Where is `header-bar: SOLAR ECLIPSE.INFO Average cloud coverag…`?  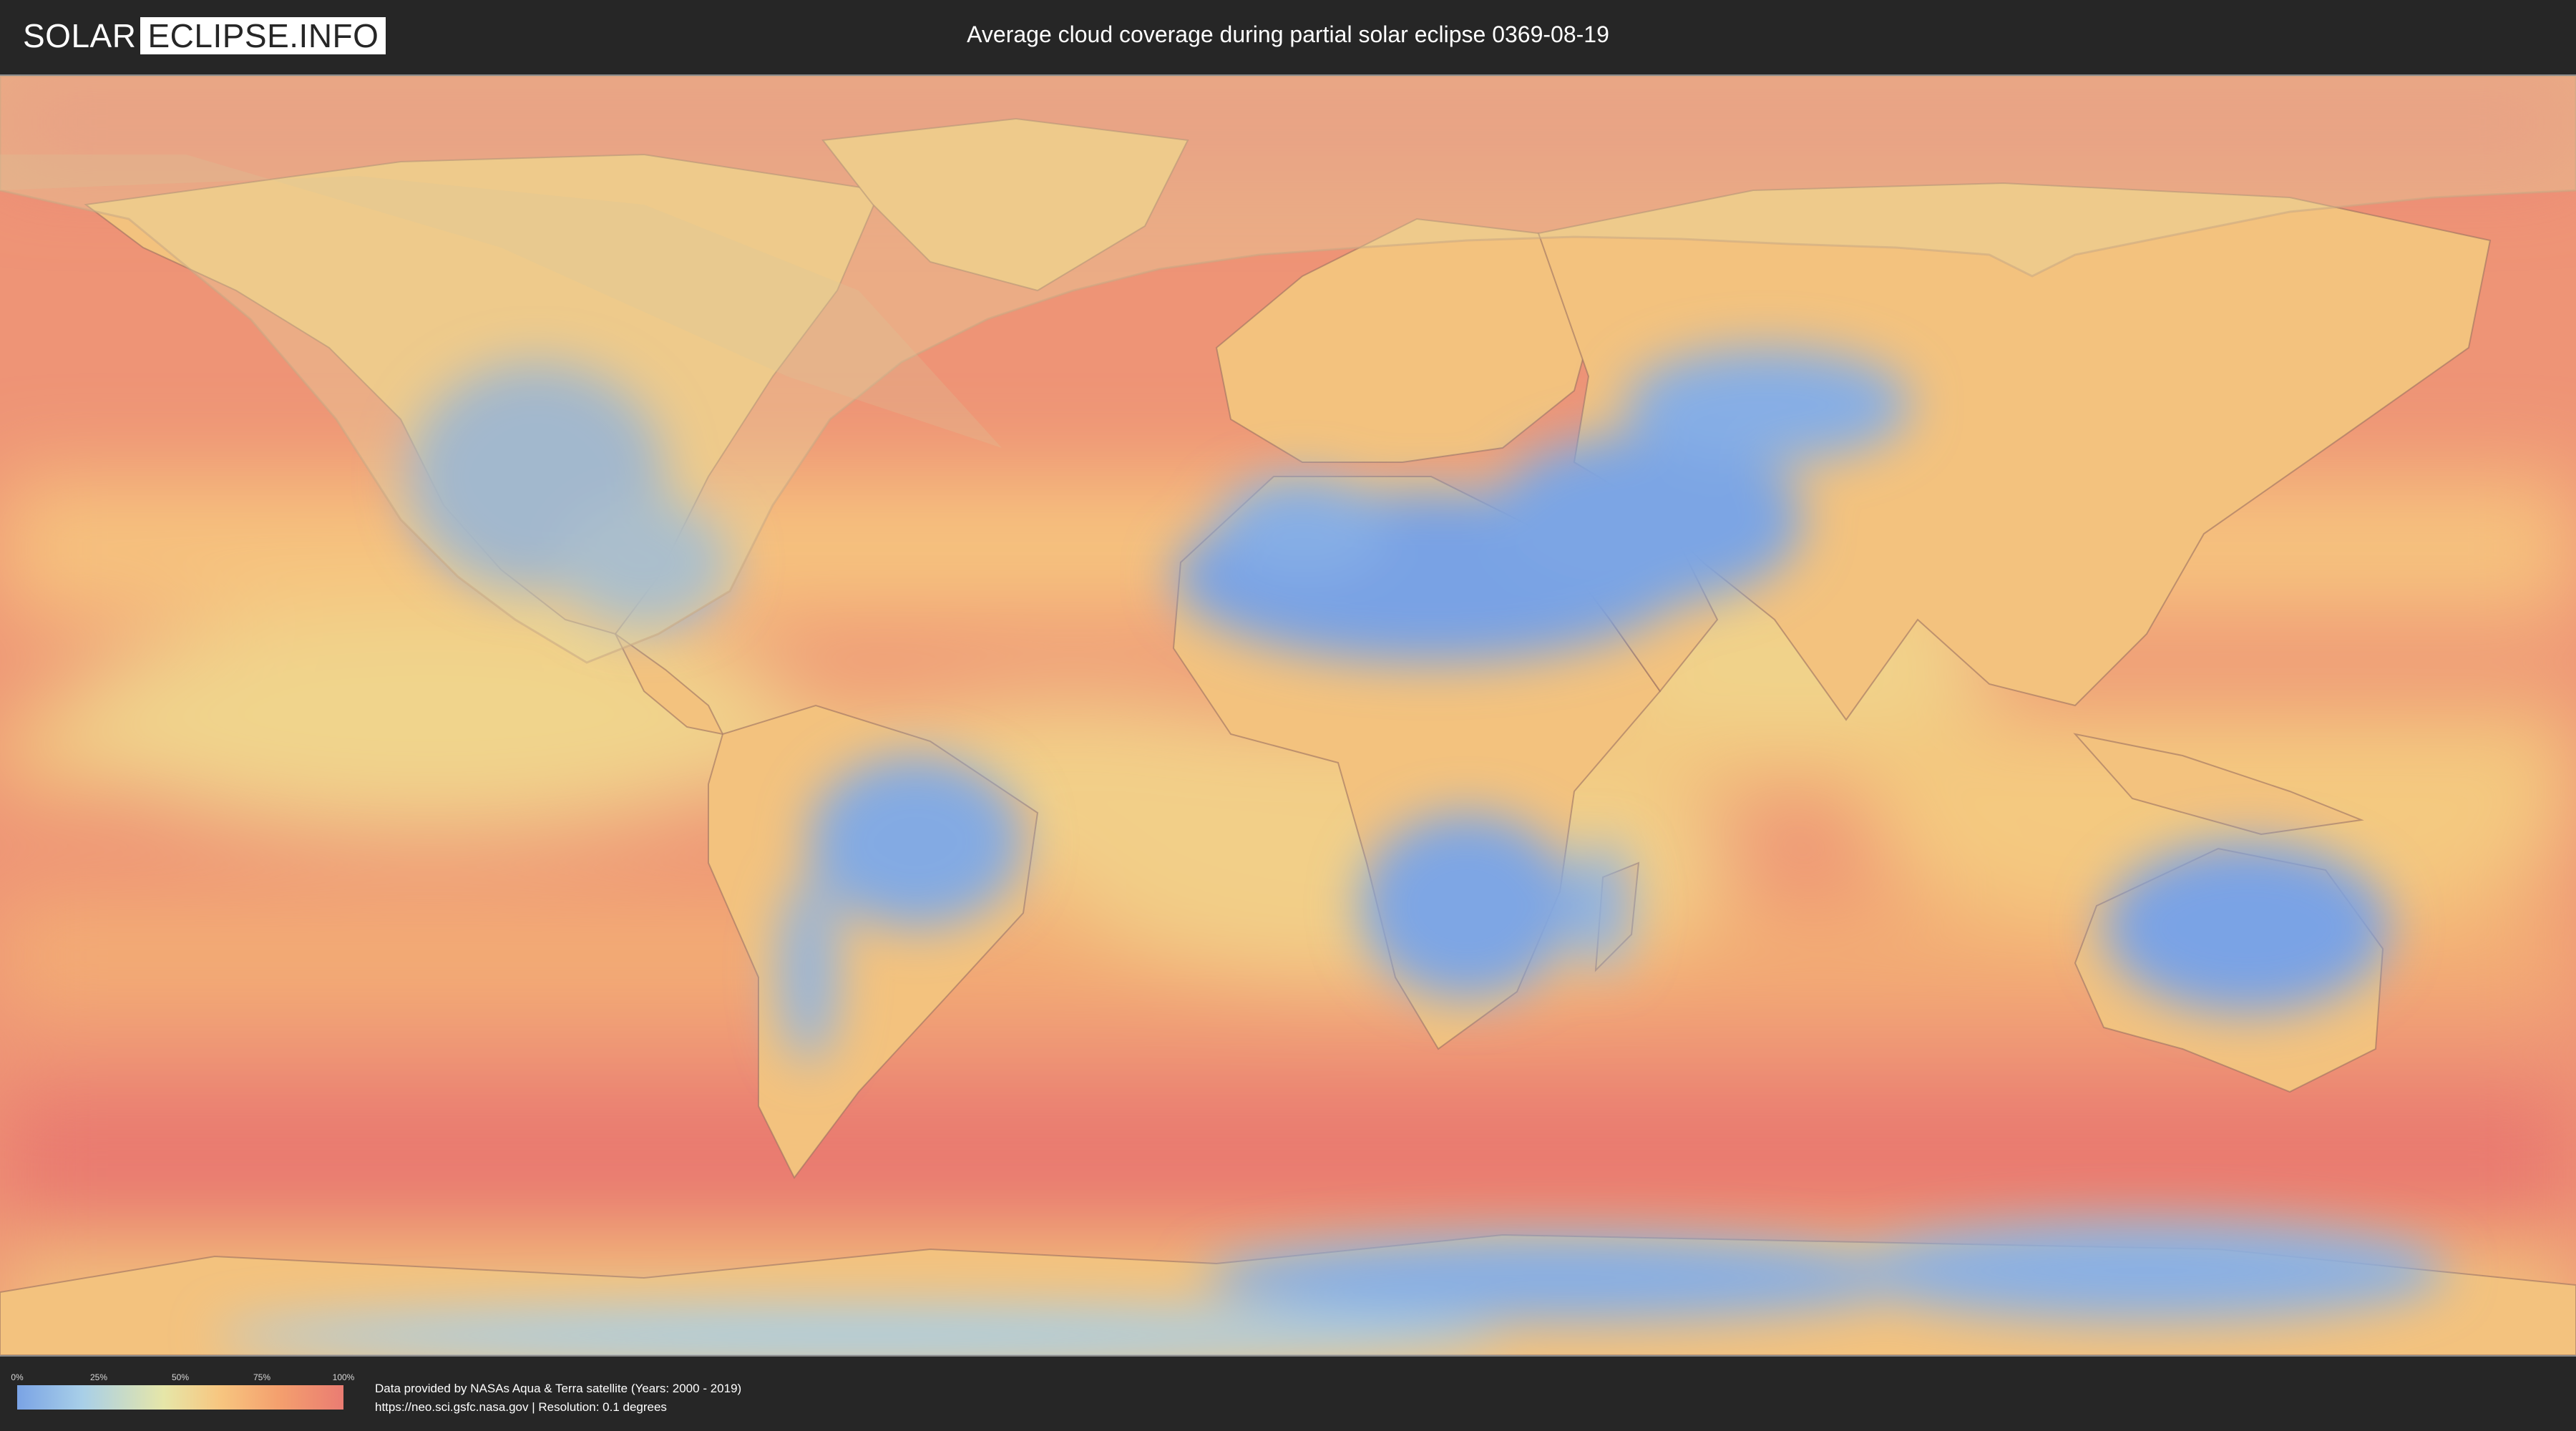 header-bar: SOLAR ECLIPSE.INFO Average cloud coverag… is located at coordinates (1288, 36).